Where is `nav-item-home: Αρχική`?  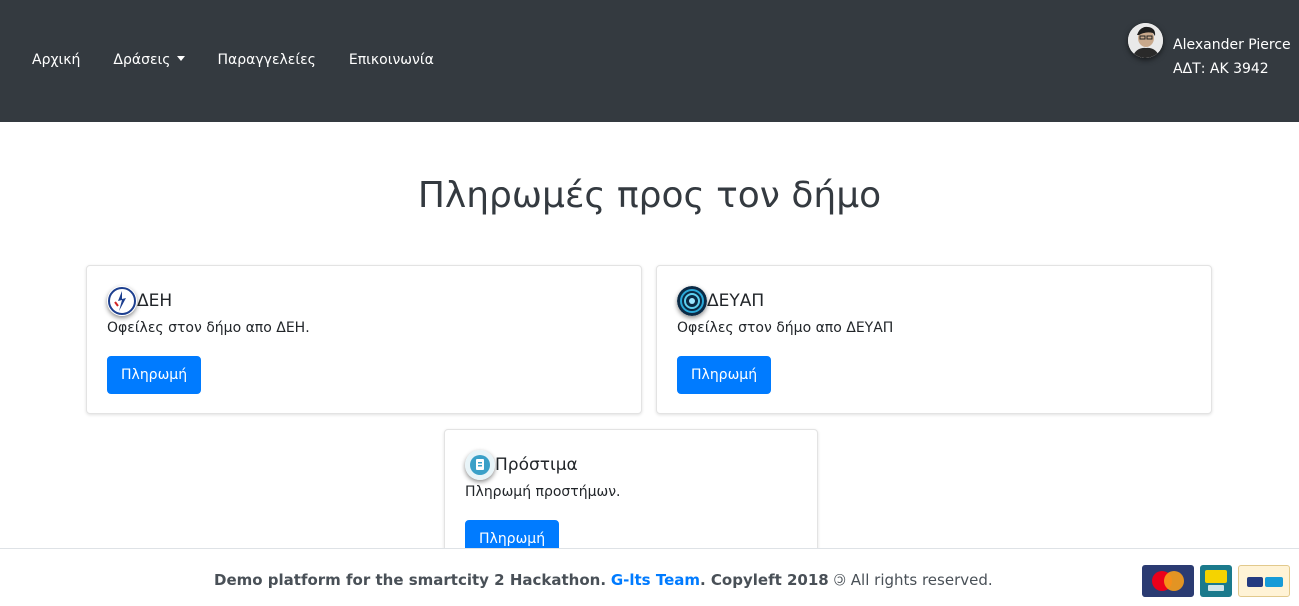 nav-item-home: Αρχική is located at coordinates (56, 60).